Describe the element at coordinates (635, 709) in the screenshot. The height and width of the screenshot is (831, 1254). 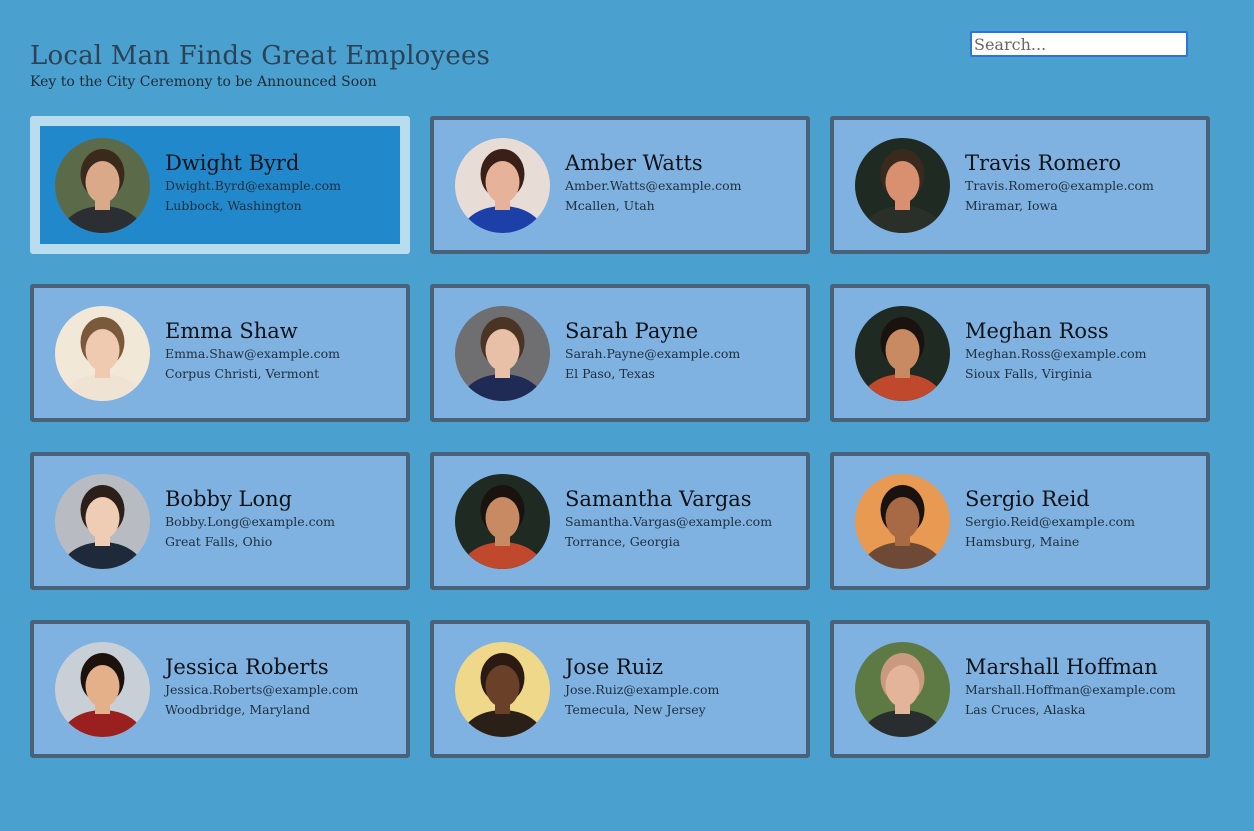
I see `employee-location: Temecula, New Jersey` at that location.